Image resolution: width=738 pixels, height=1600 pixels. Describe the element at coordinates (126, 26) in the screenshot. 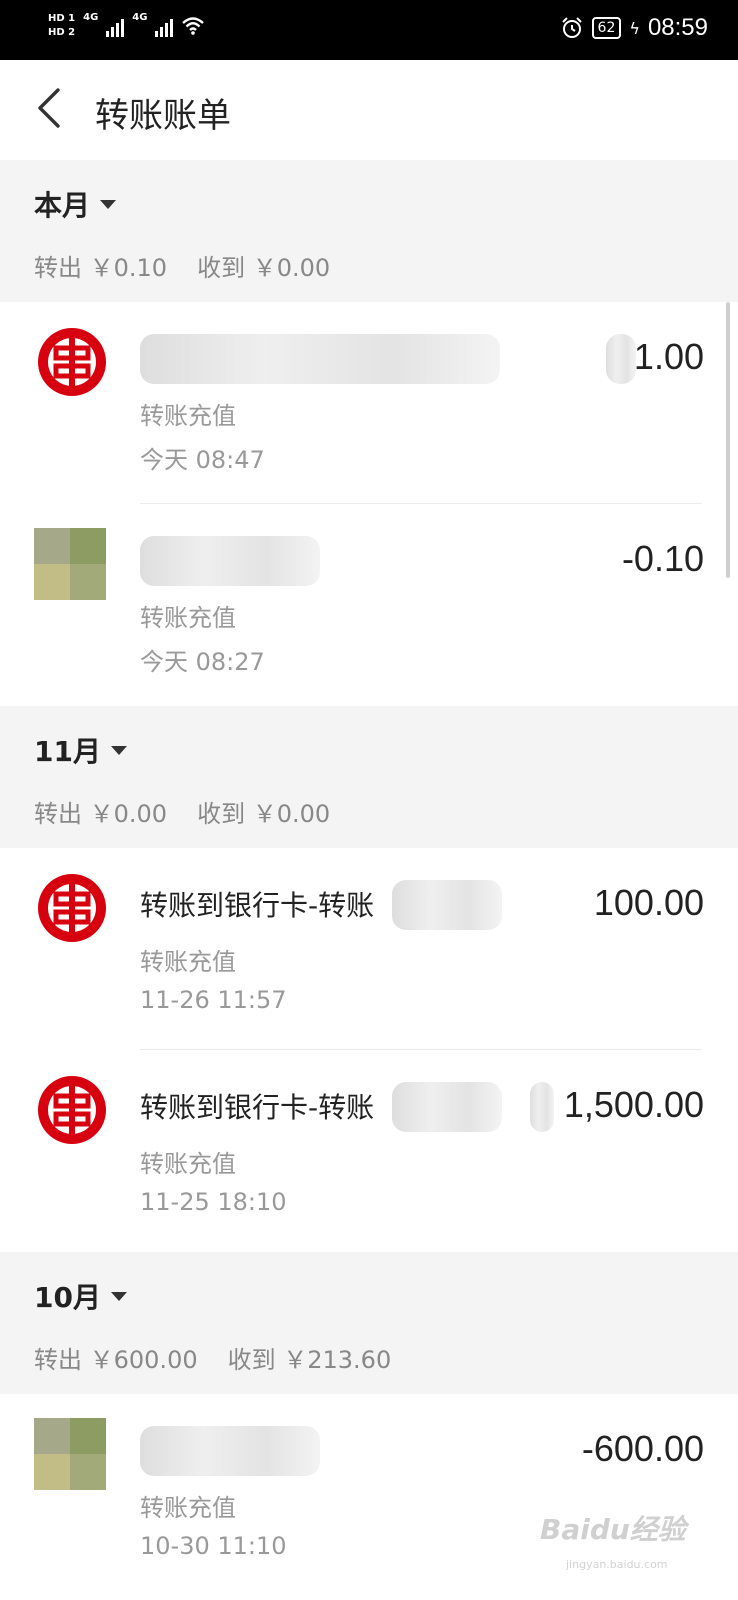

I see `status-left: HD 1 HD 2 4G 4G` at that location.